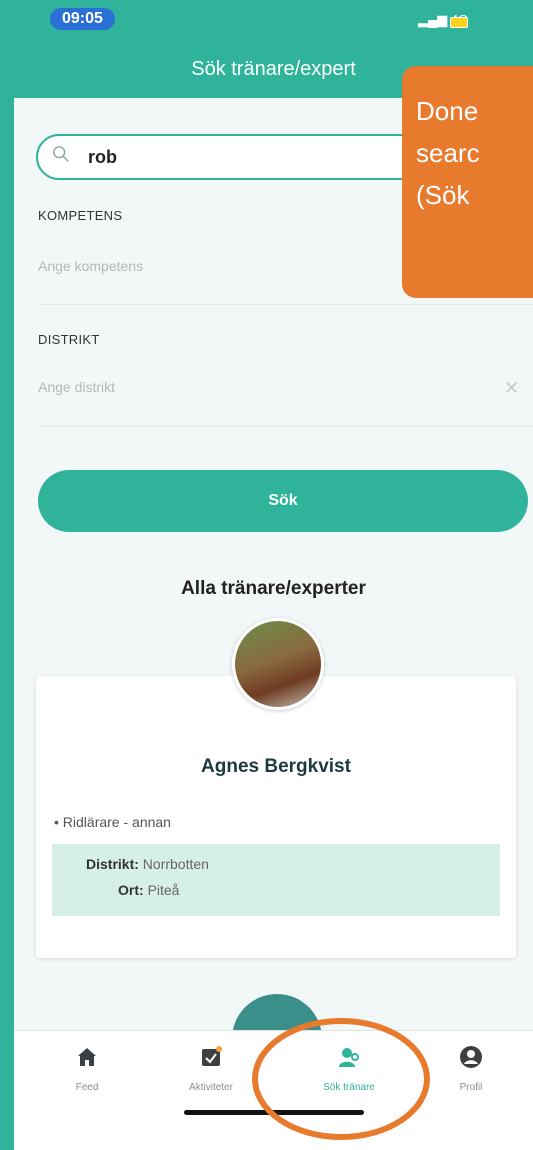  Describe the element at coordinates (116, 822) in the screenshot. I see `competence-text: Ridlärare - annan` at that location.